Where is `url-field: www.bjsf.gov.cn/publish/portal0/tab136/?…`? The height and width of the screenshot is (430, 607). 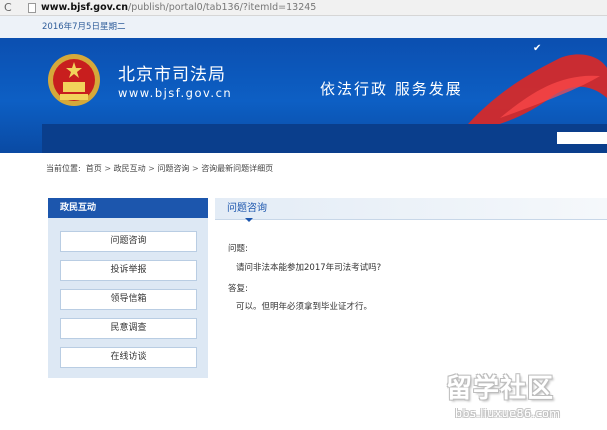 url-field: www.bjsf.gov.cn/publish/portal0/tab136/?… is located at coordinates (178, 8).